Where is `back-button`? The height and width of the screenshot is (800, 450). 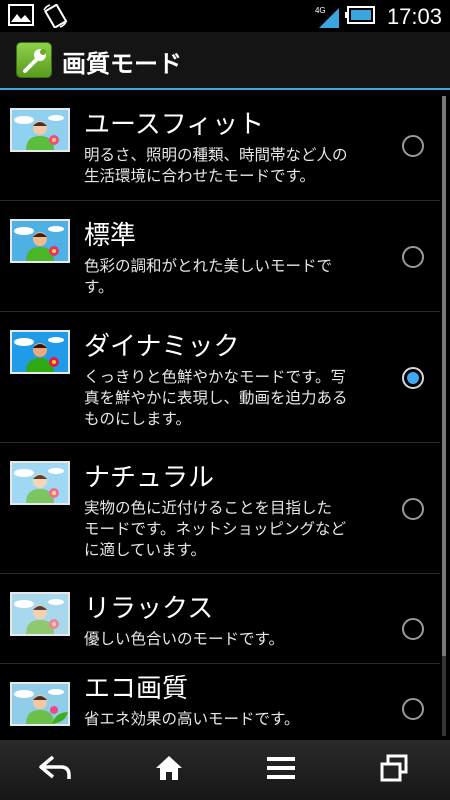 back-button is located at coordinates (56, 770).